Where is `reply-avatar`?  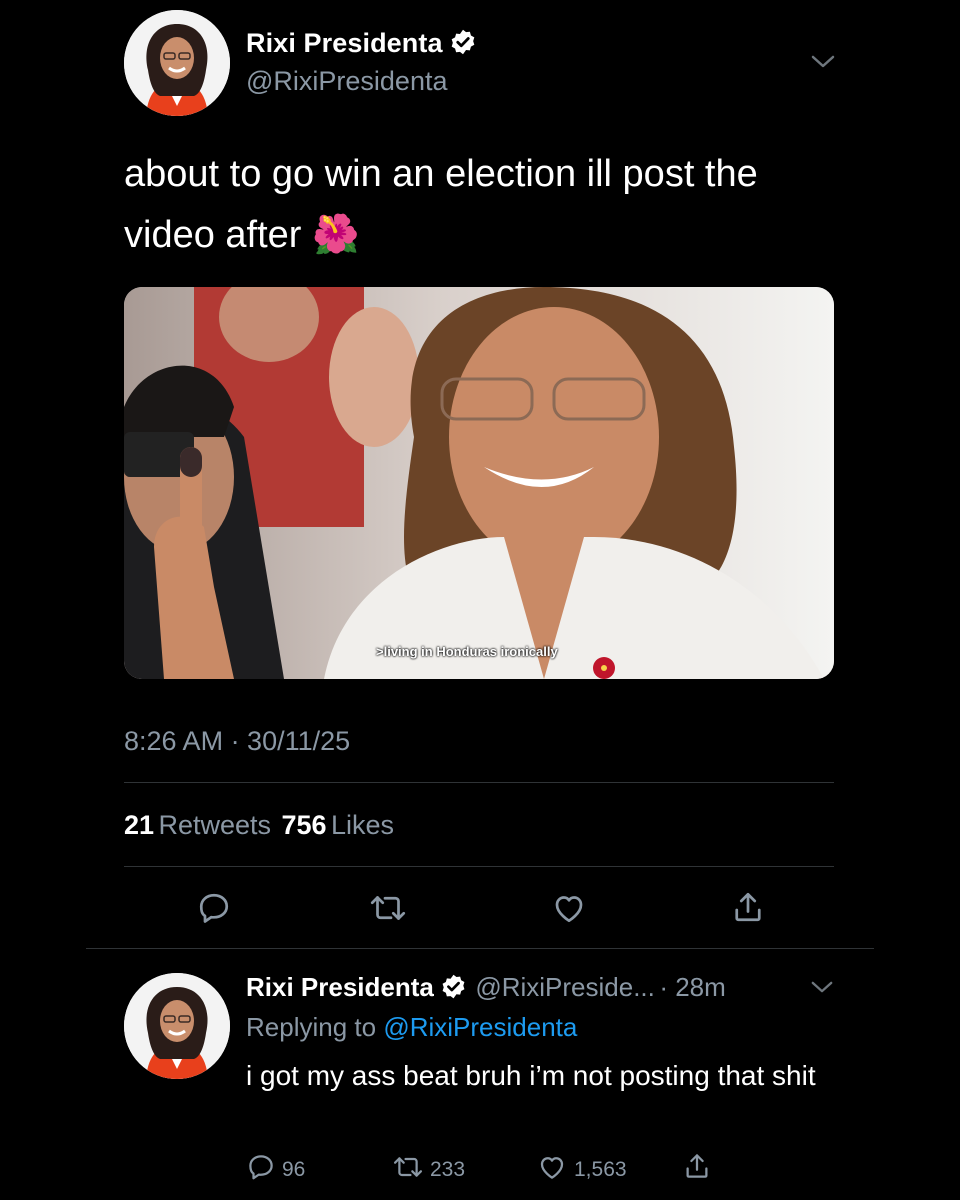
reply-avatar is located at coordinates (177, 1026).